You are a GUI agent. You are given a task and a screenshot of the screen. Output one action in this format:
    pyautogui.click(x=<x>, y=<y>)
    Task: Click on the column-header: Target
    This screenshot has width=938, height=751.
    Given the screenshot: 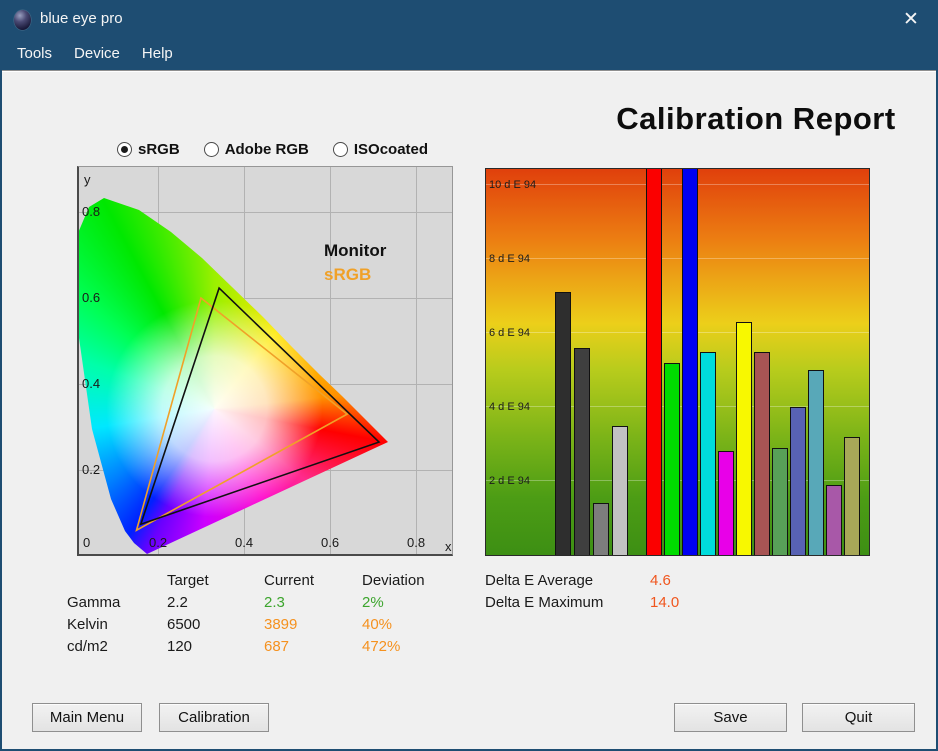 What is the action you would take?
    pyautogui.click(x=188, y=580)
    